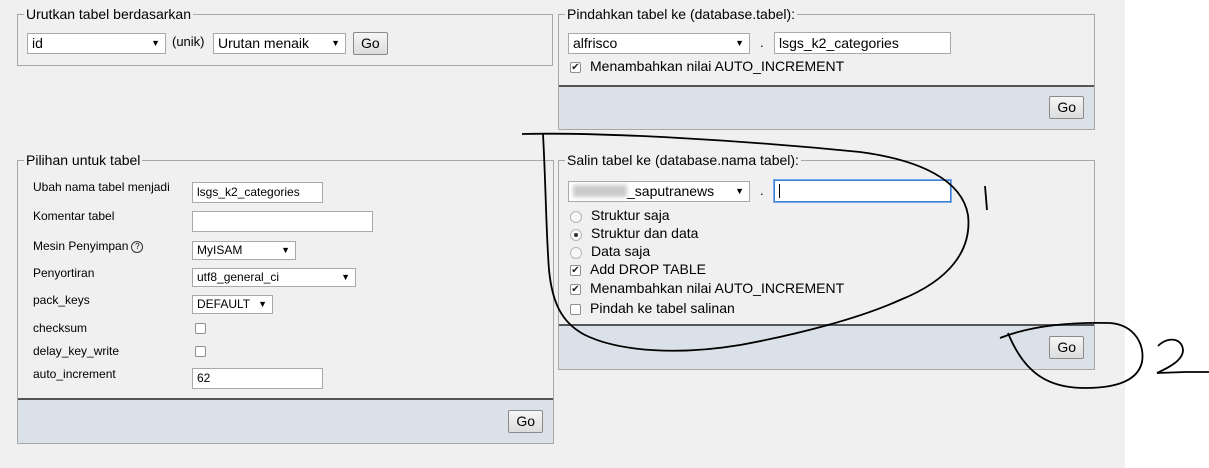  What do you see at coordinates (61, 300) in the screenshot?
I see `pack-keys-label: pack_keys` at bounding box center [61, 300].